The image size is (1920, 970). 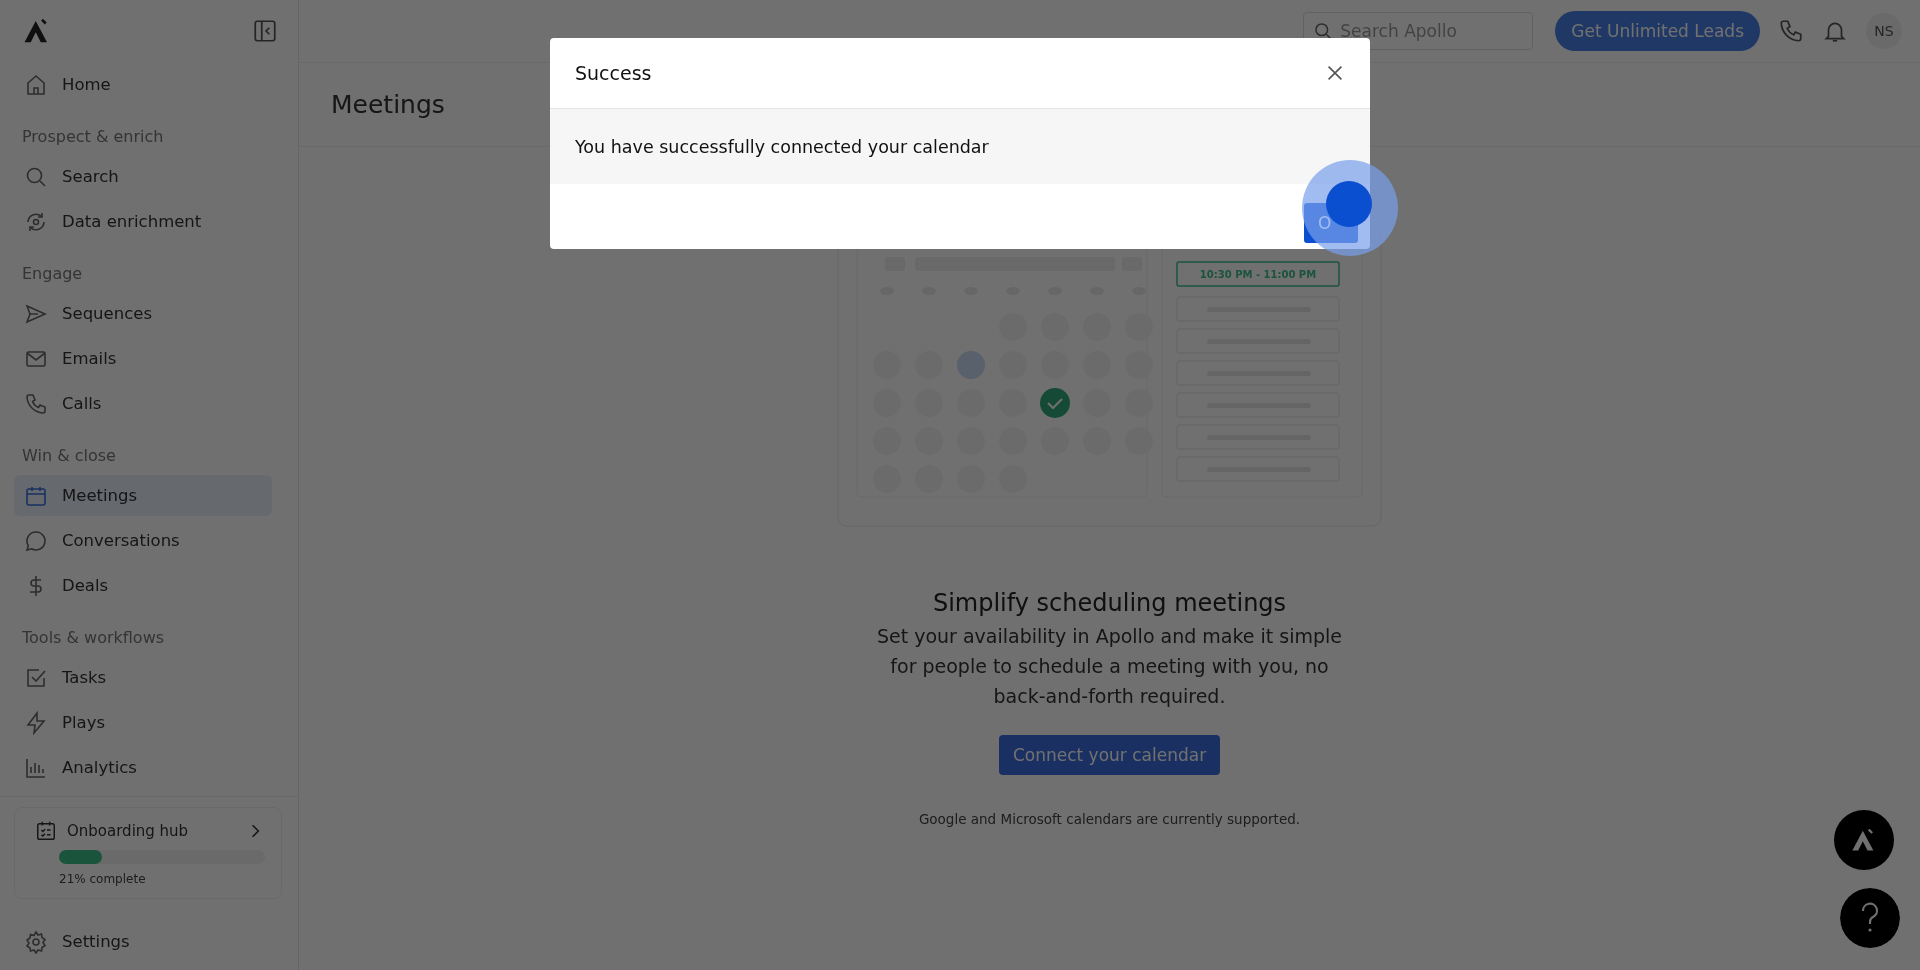 I want to click on nav-item: Home, so click(x=143, y=84).